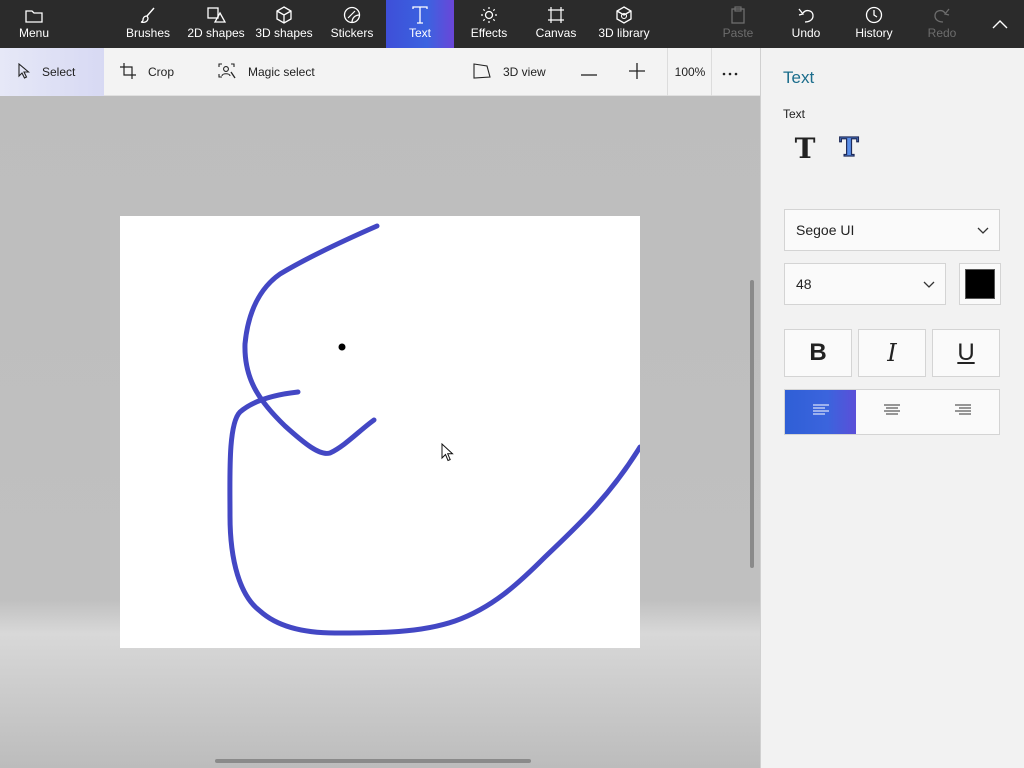 The width and height of the screenshot is (1024, 768). I want to click on underline-icon: U, so click(966, 352).